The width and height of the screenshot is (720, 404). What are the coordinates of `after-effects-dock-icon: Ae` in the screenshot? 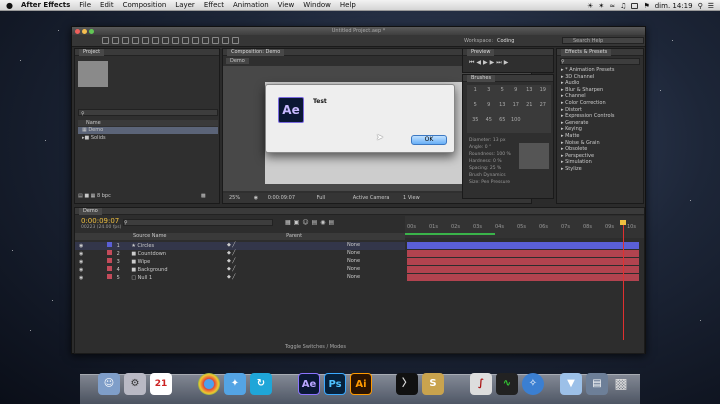 It's located at (309, 384).